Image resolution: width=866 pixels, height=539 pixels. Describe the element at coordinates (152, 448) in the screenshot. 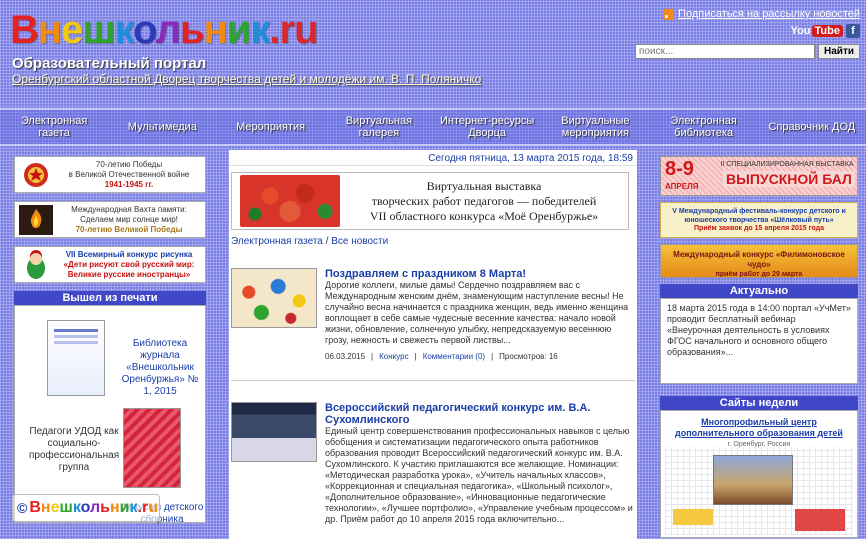

I see `teachers-book-cover-image` at that location.